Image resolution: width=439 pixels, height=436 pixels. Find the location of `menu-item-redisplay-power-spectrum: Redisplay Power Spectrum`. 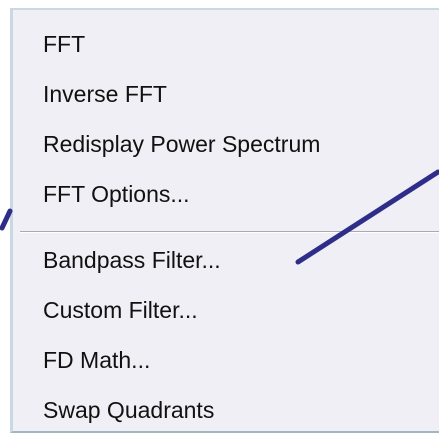

menu-item-redisplay-power-spectrum: Redisplay Power Spectrum is located at coordinates (181, 144).